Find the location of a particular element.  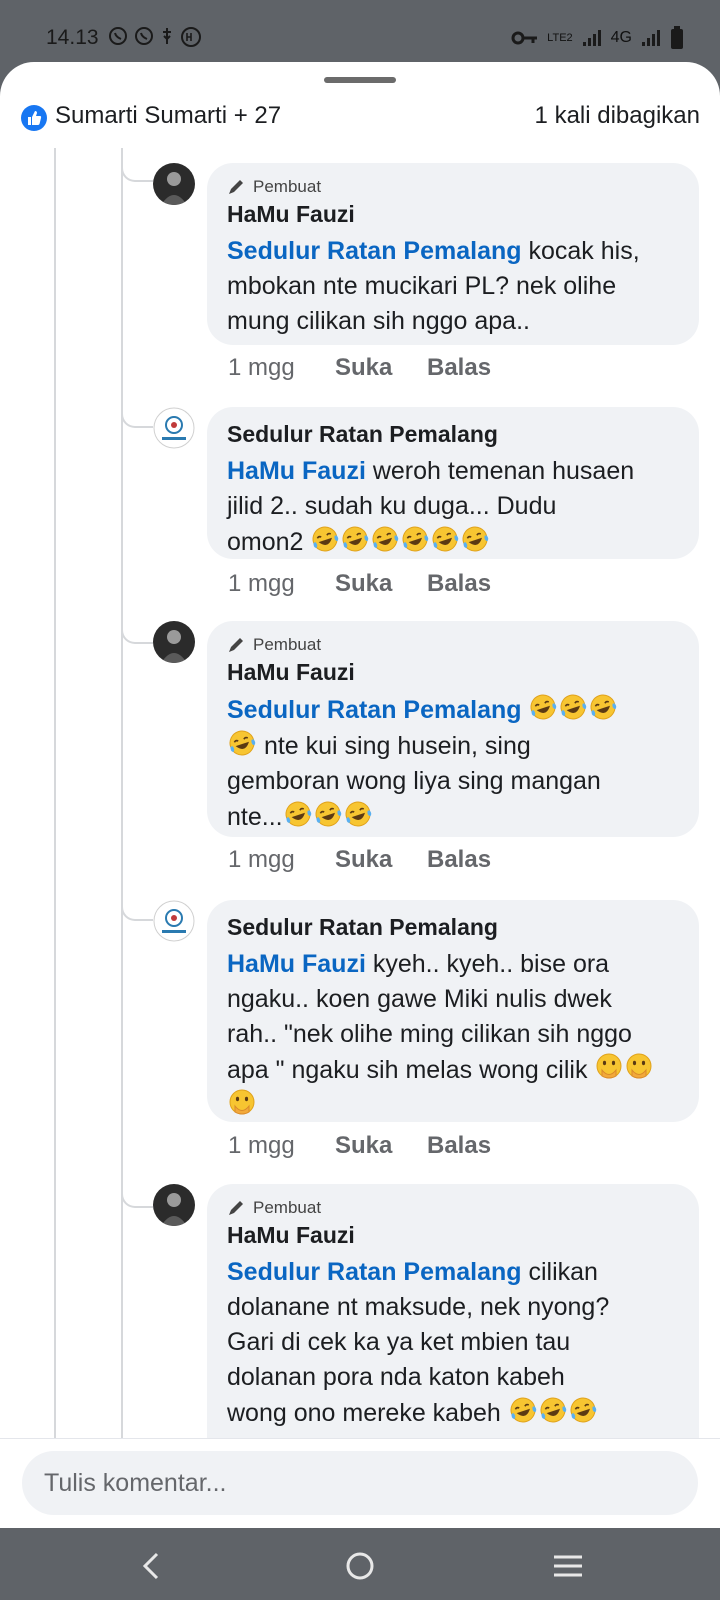

reply-thread-line is located at coordinates (122, 823).